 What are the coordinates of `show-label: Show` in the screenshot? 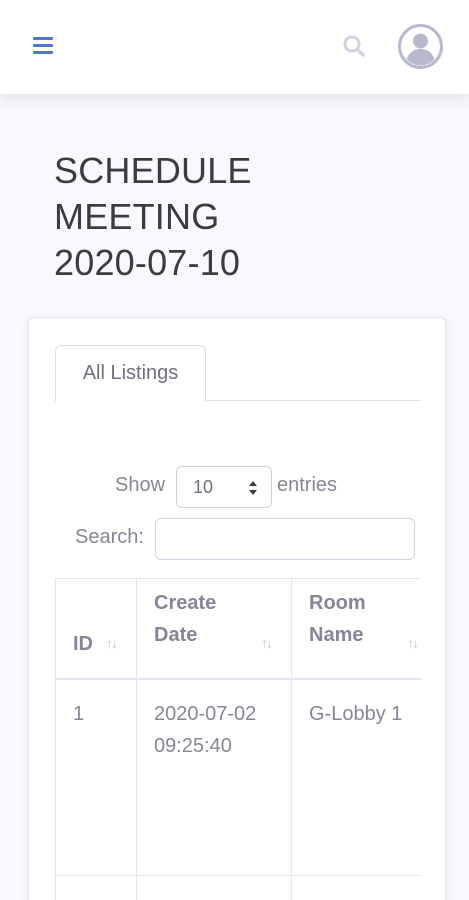 It's located at (140, 485).